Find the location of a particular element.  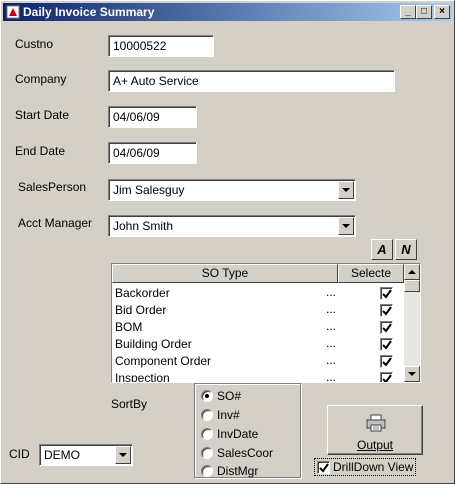

start-date-label: Start Date is located at coordinates (42, 115).